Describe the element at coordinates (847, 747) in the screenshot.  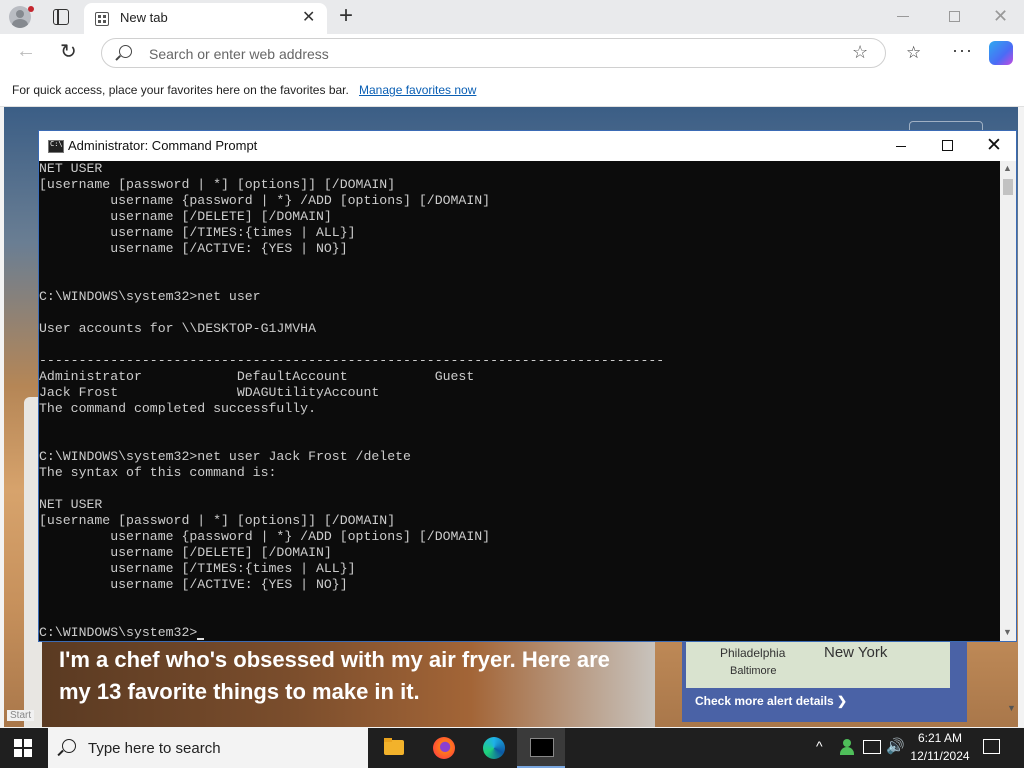
I see `people-icon` at that location.